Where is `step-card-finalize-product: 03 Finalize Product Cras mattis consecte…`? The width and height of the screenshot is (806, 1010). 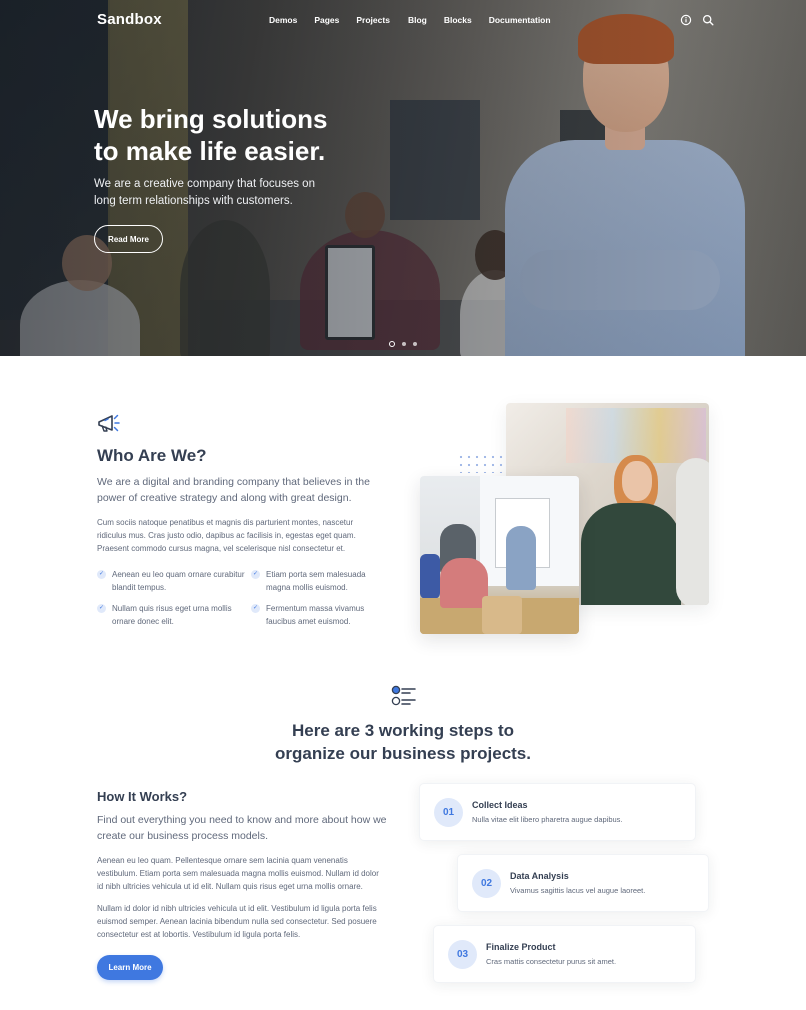
step-card-finalize-product: 03 Finalize Product Cras mattis consecte… is located at coordinates (564, 954).